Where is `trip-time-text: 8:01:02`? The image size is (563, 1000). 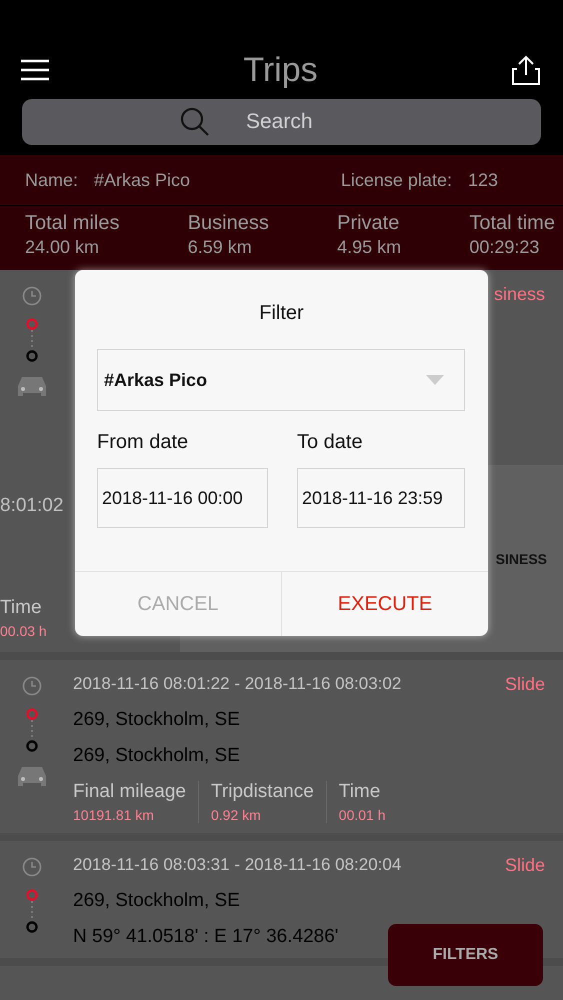 trip-time-text: 8:01:02 is located at coordinates (32, 506).